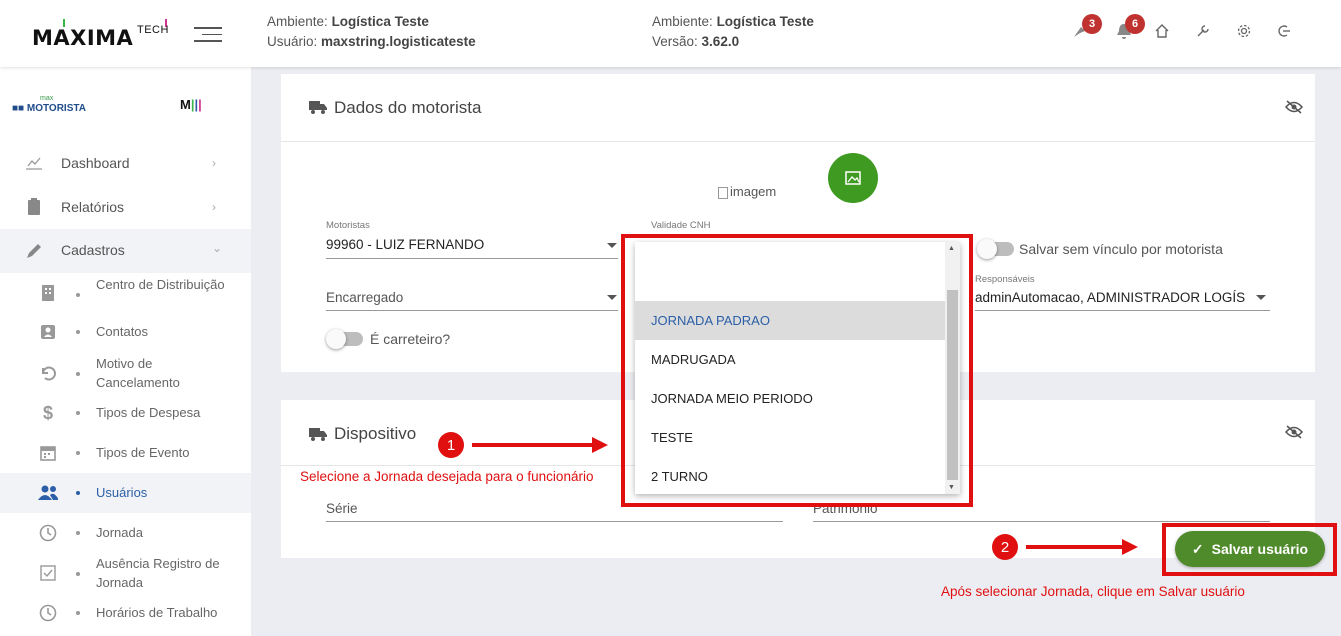 Image resolution: width=1341 pixels, height=636 pixels. Describe the element at coordinates (1203, 31) in the screenshot. I see `wrench-icon` at that location.